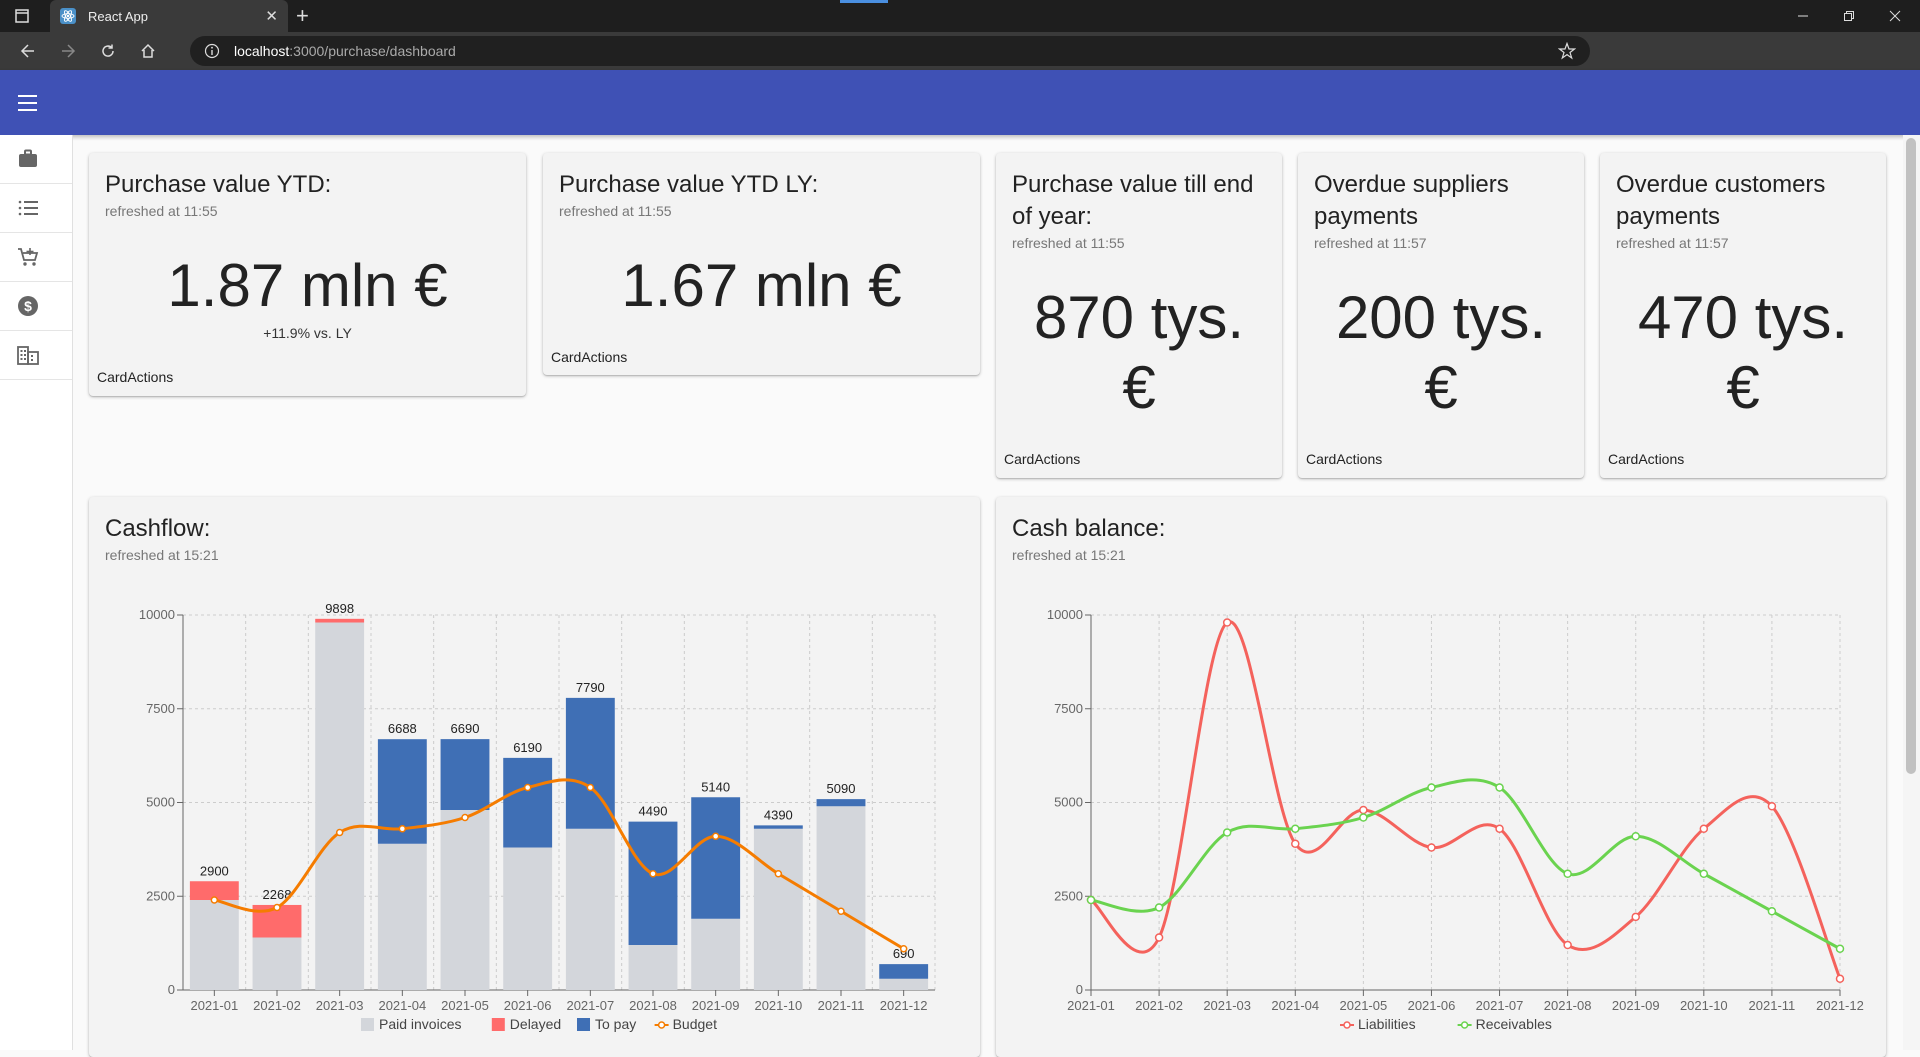  What do you see at coordinates (28, 355) in the screenshot?
I see `business-icon` at bounding box center [28, 355].